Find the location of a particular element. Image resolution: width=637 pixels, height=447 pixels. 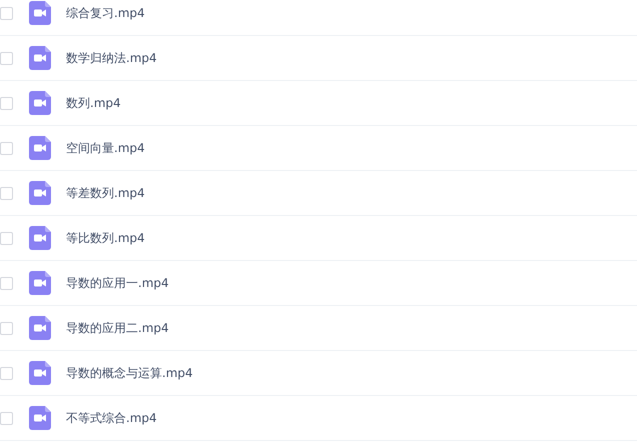

file-name: 空间向量.mp4 is located at coordinates (105, 148).